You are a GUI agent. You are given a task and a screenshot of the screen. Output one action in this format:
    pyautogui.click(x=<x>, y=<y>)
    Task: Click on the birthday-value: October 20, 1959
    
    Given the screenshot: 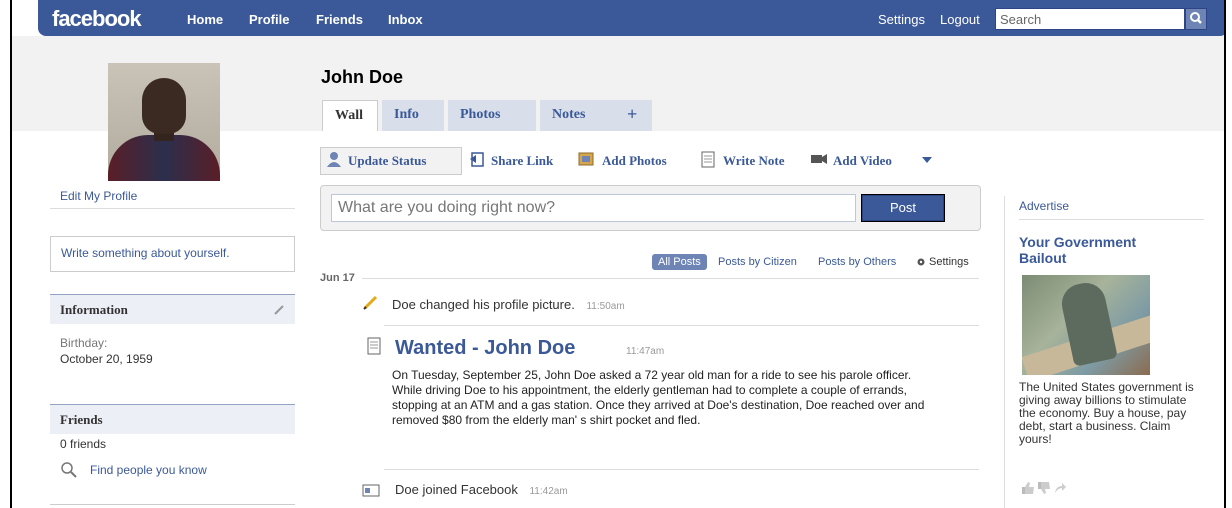 What is the action you would take?
    pyautogui.click(x=106, y=359)
    